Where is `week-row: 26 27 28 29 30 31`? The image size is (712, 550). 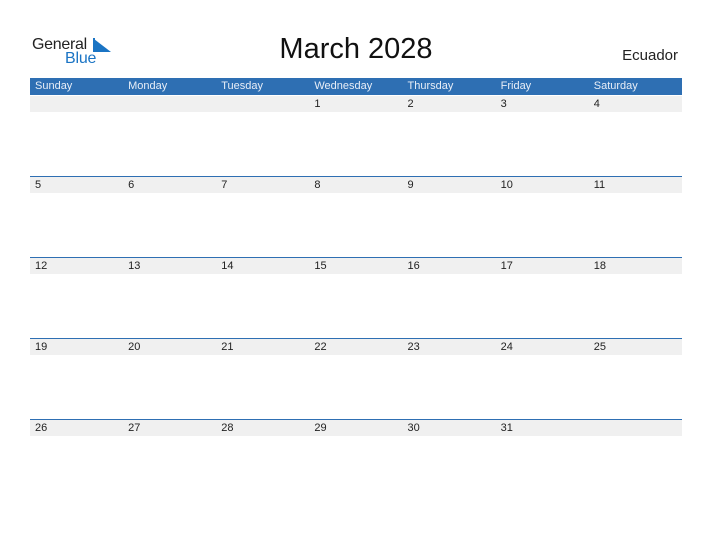
week-row: 26 27 28 29 30 31 is located at coordinates (356, 427).